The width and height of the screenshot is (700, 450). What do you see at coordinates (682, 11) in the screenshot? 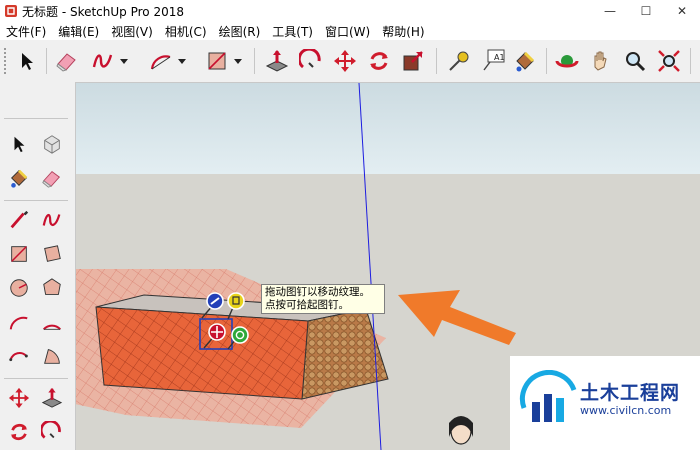
I see `close-button: ✕` at bounding box center [682, 11].